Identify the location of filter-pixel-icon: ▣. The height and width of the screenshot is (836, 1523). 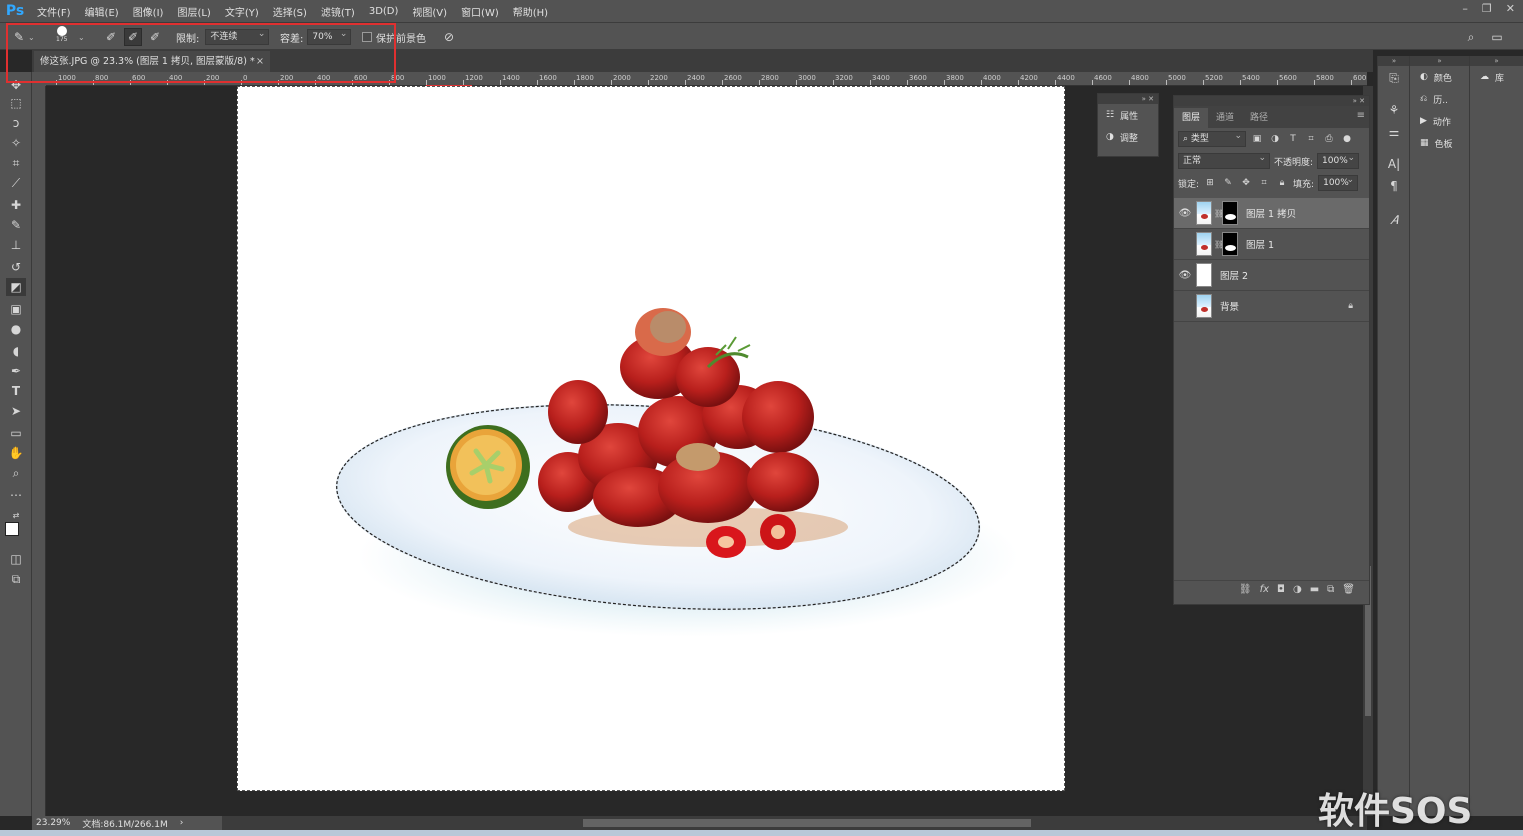
(1257, 139).